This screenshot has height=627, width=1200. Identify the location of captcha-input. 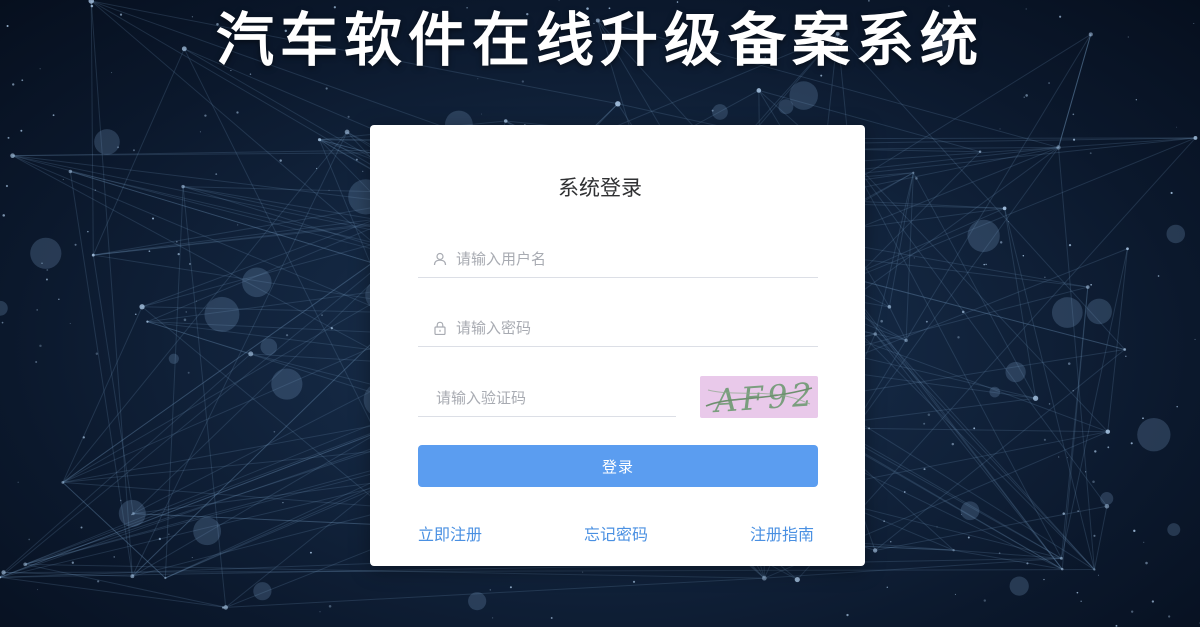
(547, 397).